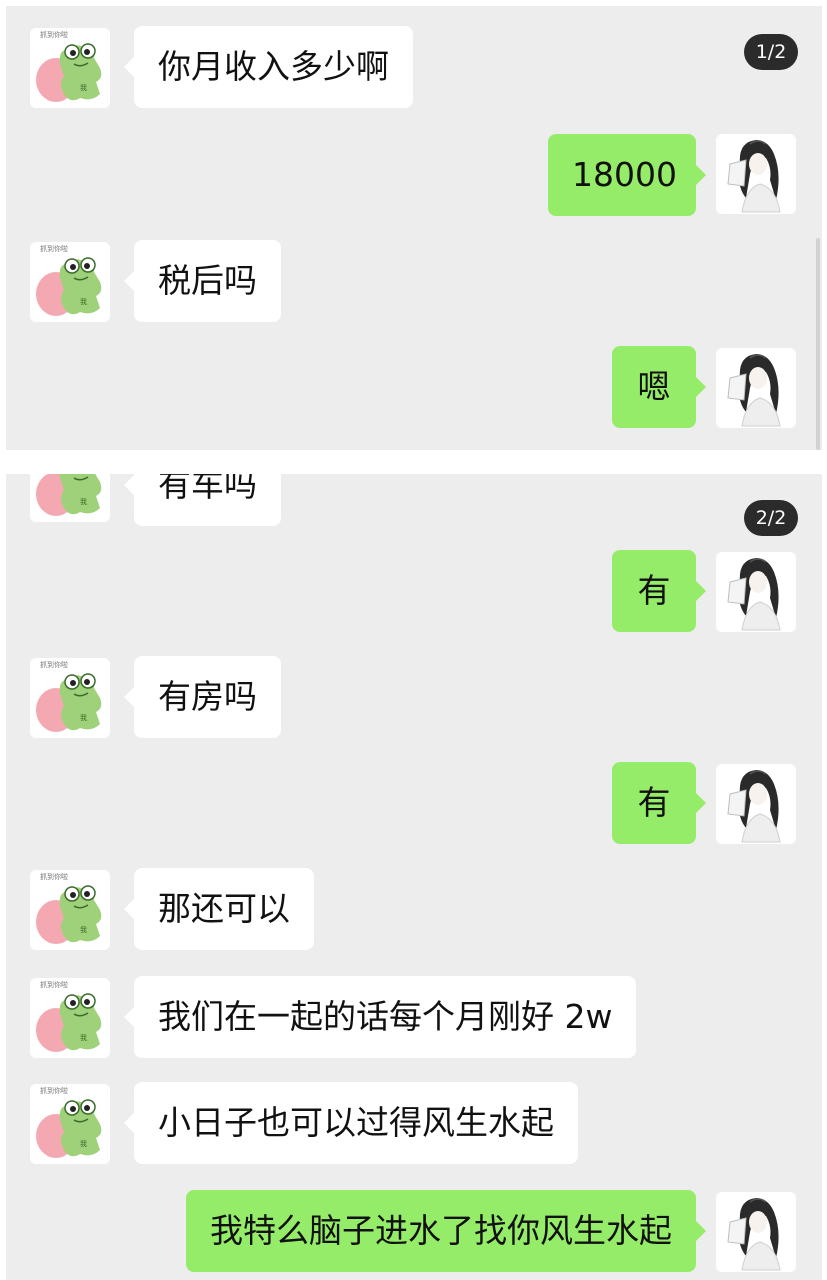  What do you see at coordinates (771, 52) in the screenshot?
I see `page-indicator-badge: 1/2` at bounding box center [771, 52].